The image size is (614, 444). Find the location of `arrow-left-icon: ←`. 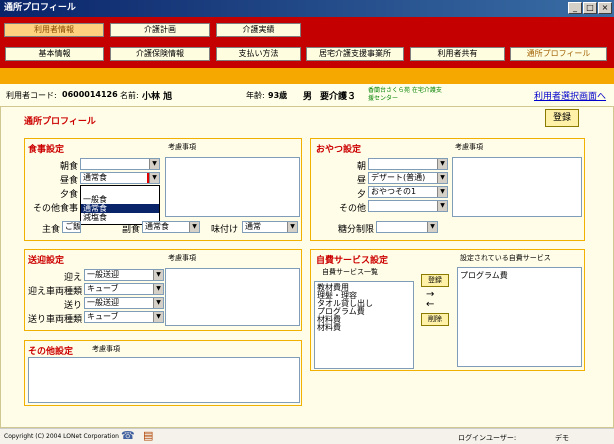

arrow-left-icon: ← is located at coordinates (430, 304).